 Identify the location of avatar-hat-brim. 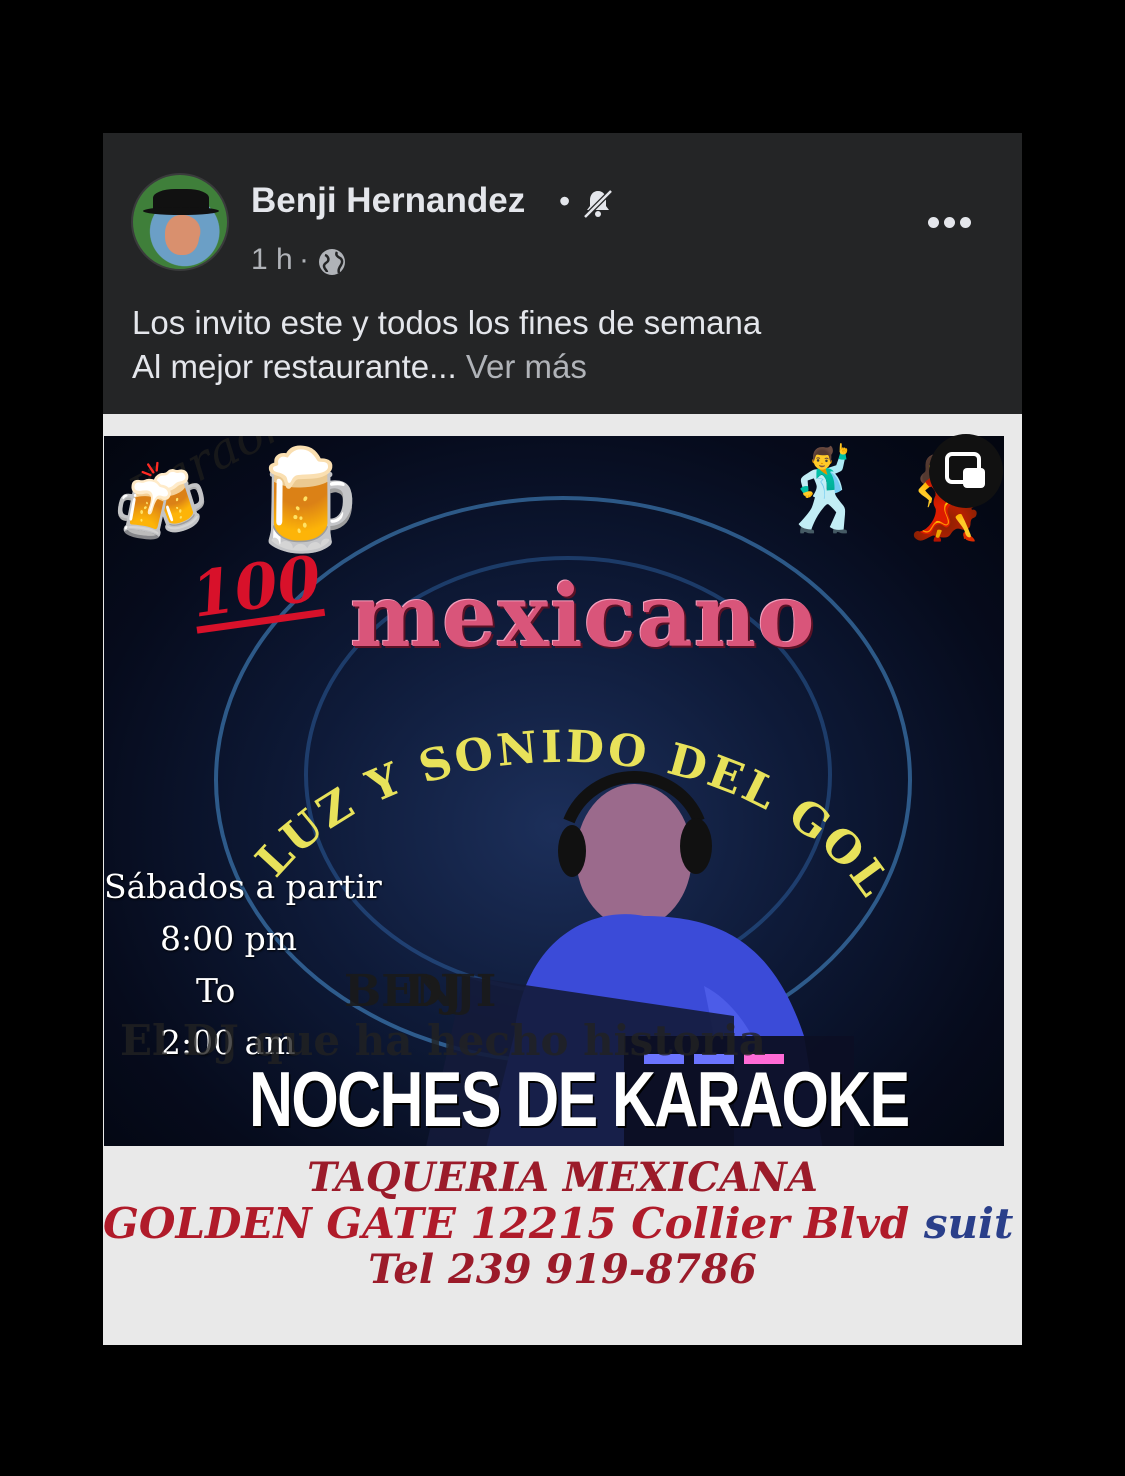
(181, 211).